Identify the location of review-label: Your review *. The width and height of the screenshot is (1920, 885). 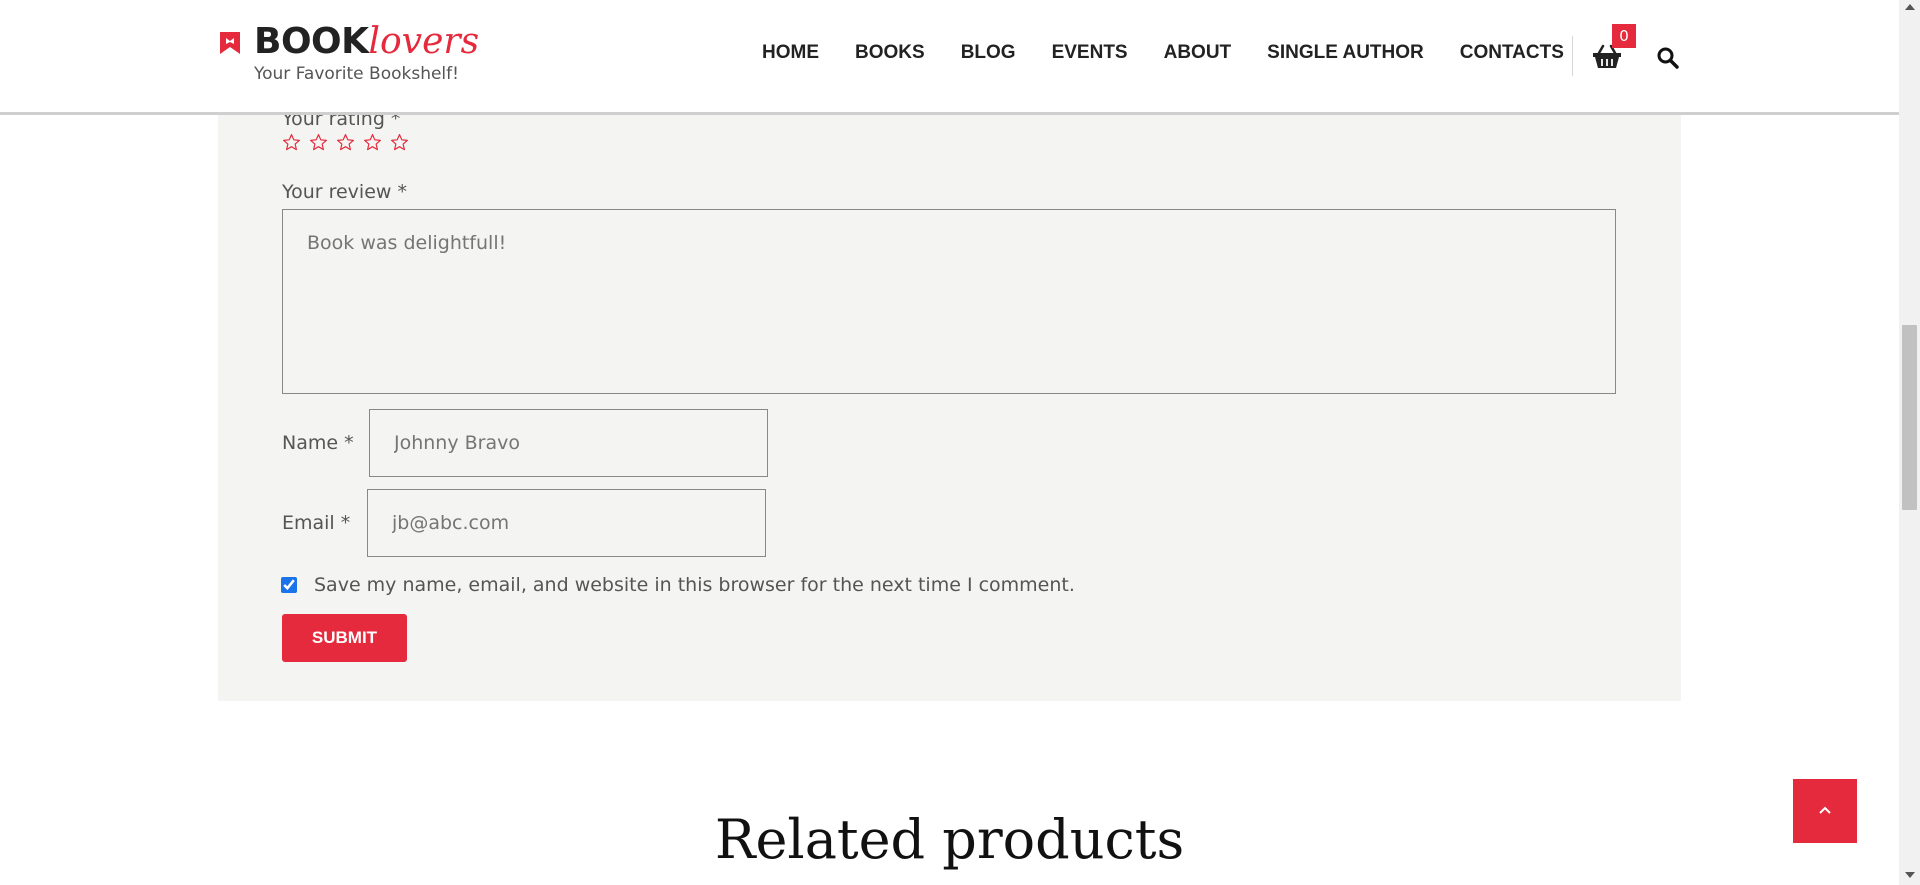
(344, 192).